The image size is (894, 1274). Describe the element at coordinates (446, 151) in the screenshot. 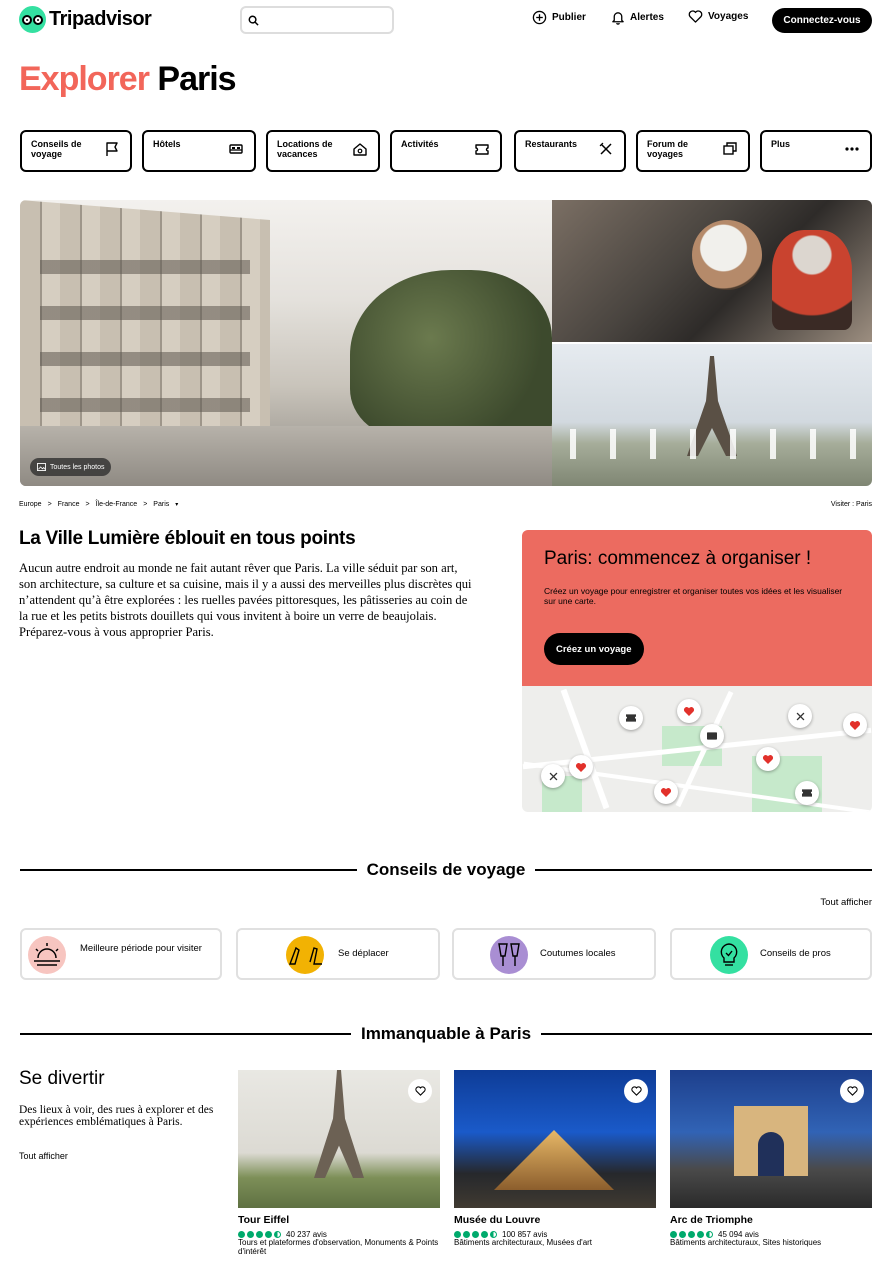

I see `category-activities: Activités` at that location.